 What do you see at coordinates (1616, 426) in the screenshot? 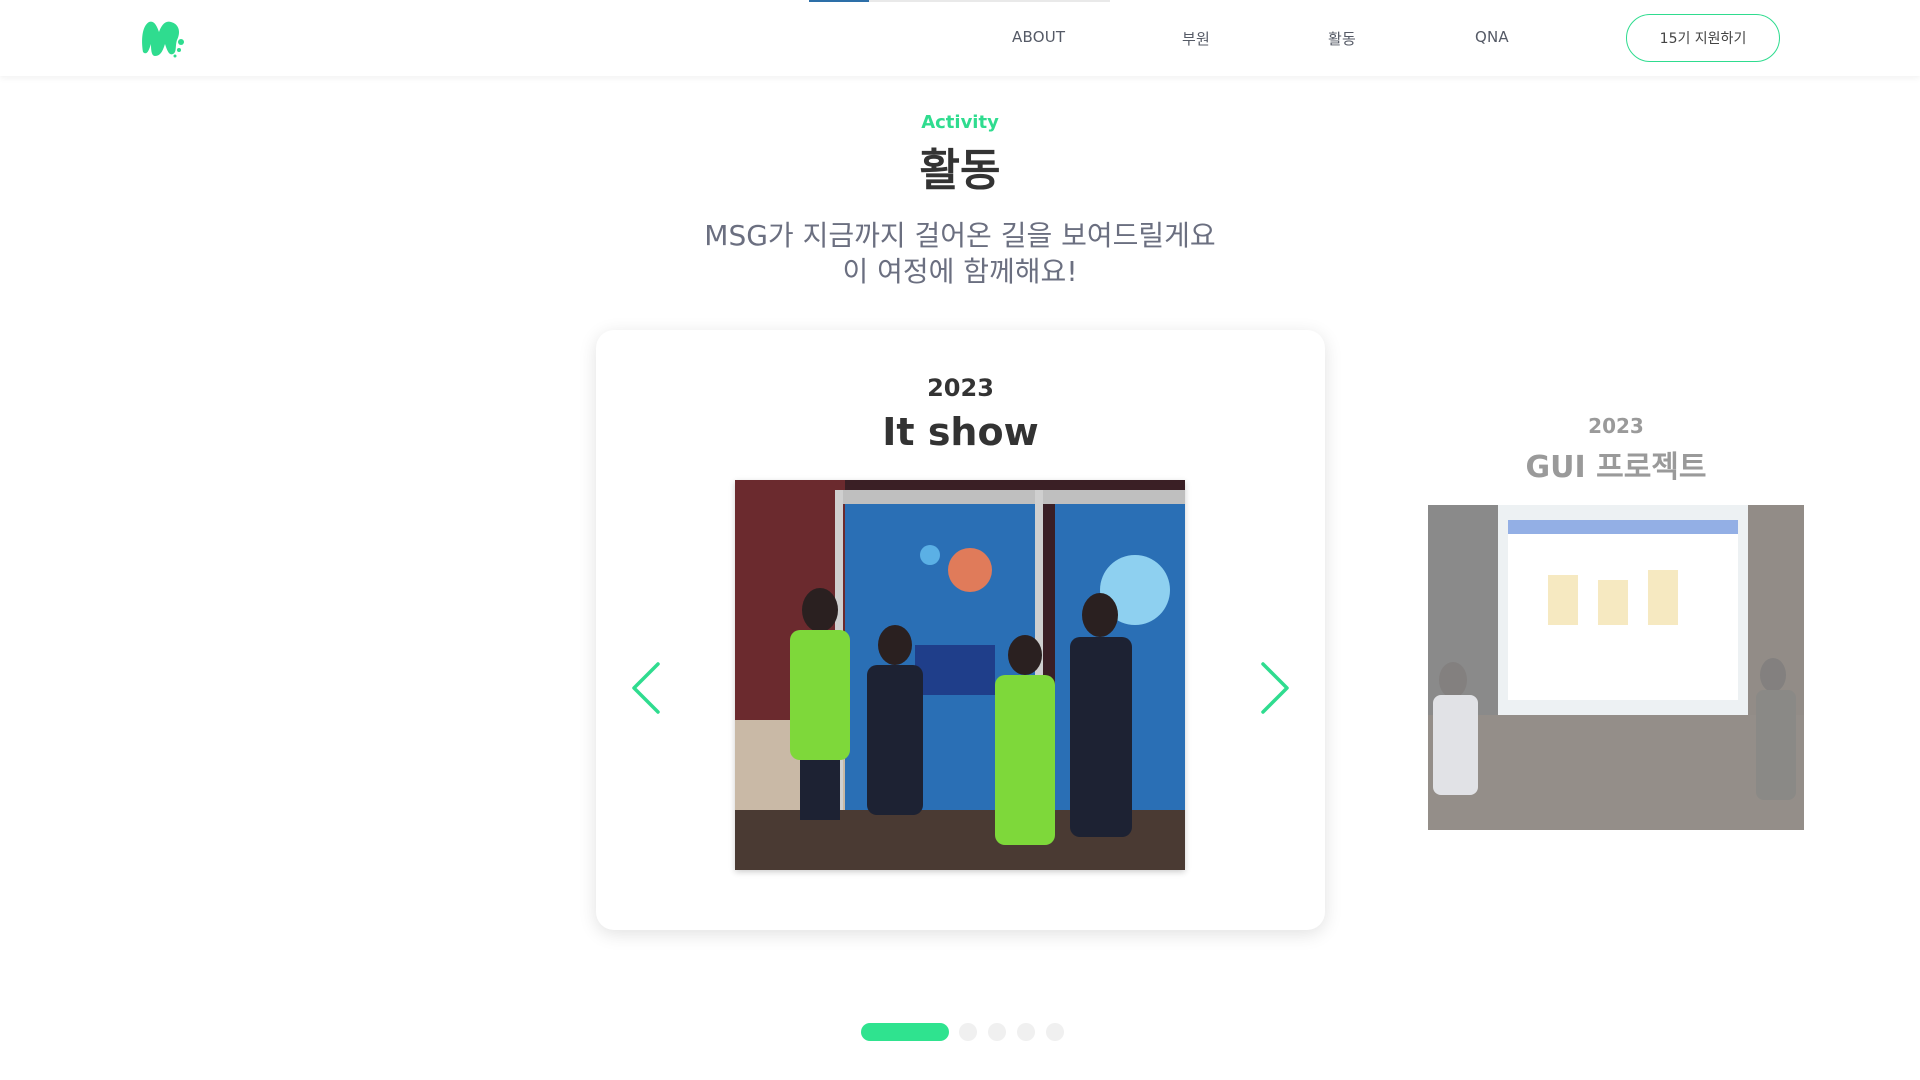
I see `next-slide-year: 2023` at bounding box center [1616, 426].